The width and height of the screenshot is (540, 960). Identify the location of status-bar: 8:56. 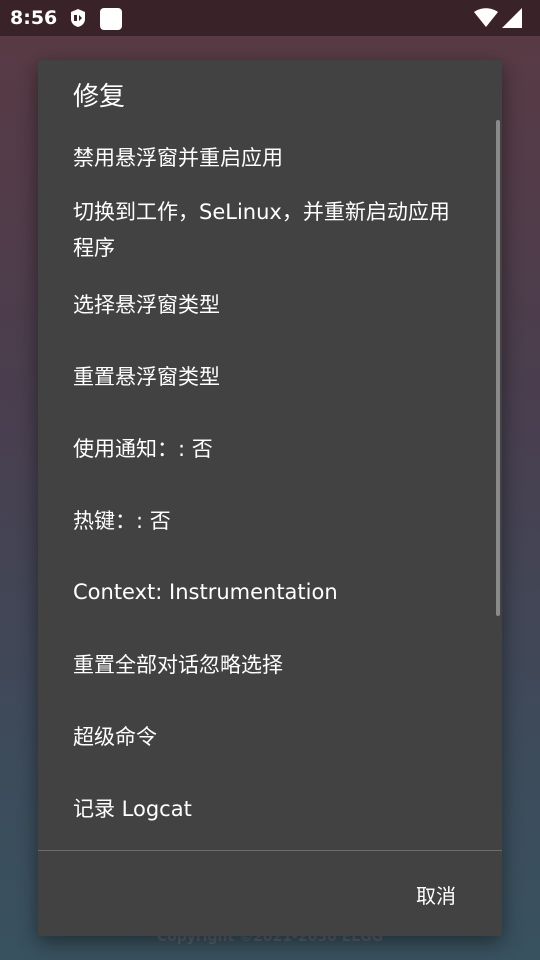
(270, 18).